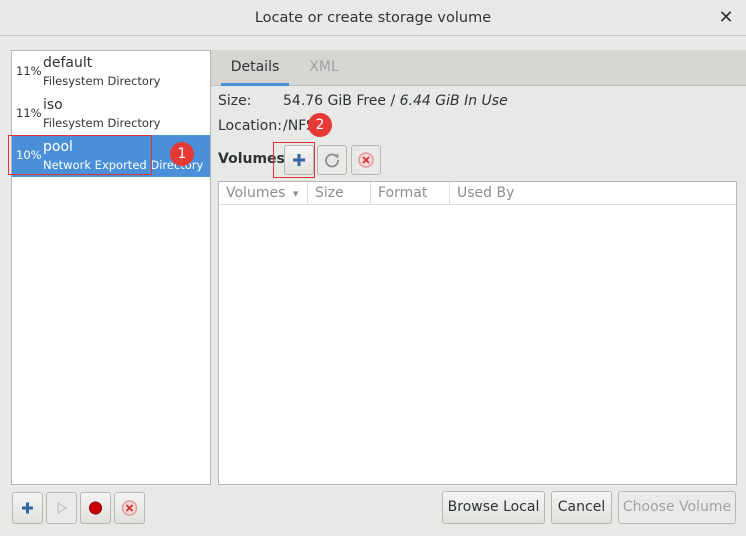 The height and width of the screenshot is (536, 746). Describe the element at coordinates (182, 154) in the screenshot. I see `annotation-badge-1: 1` at that location.